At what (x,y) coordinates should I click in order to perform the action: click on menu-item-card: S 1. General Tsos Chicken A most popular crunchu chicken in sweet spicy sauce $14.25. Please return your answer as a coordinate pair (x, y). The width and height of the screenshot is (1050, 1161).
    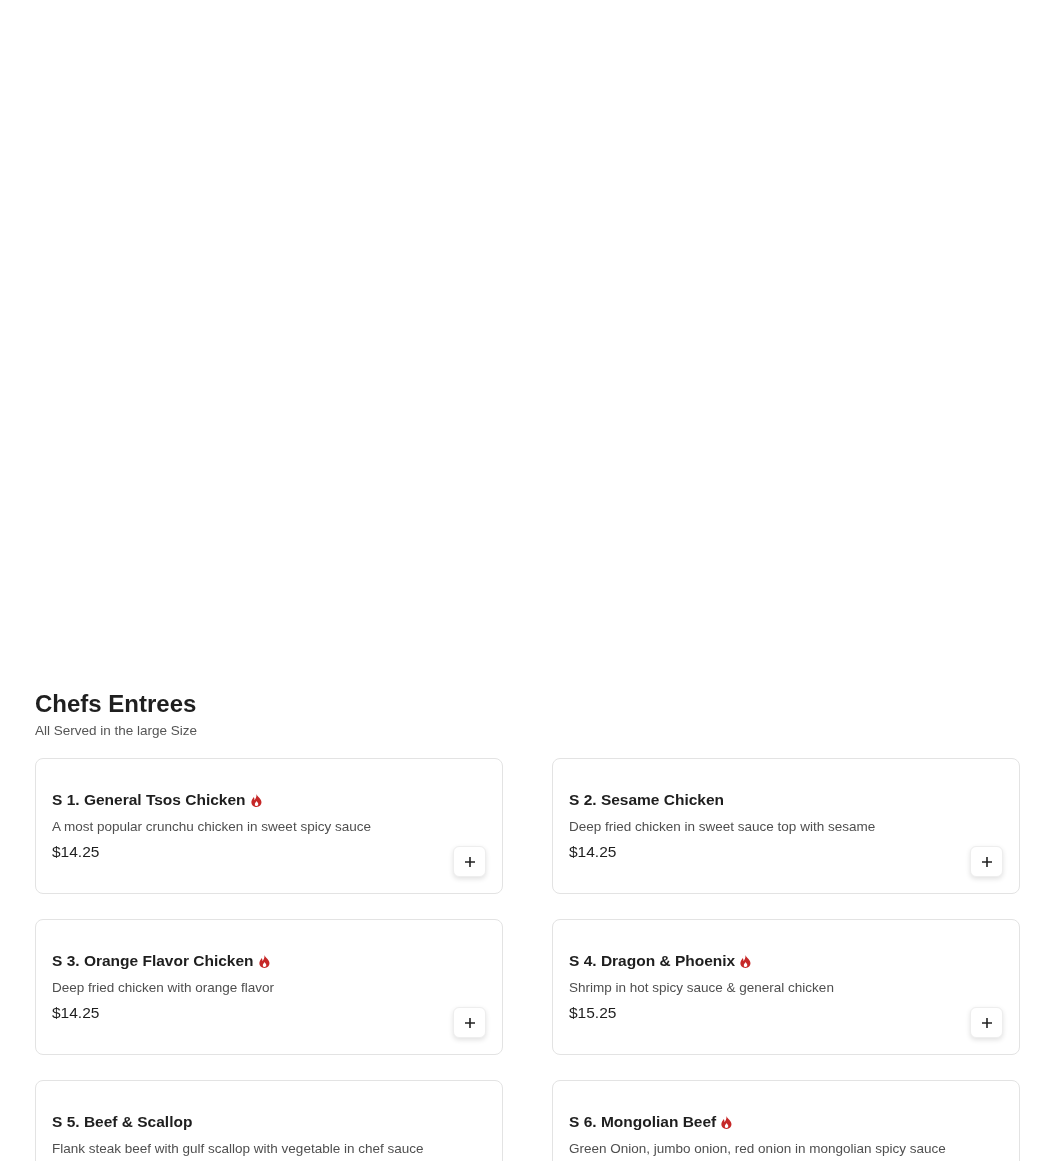
    Looking at the image, I should click on (269, 826).